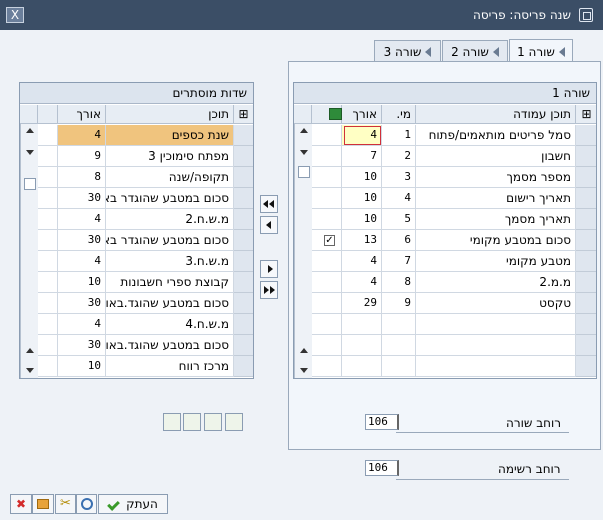 The width and height of the screenshot is (603, 520). What do you see at coordinates (496, 135) in the screenshot?
I see `column-content-cell: סמל פריטים מותאמים/פתוח` at bounding box center [496, 135].